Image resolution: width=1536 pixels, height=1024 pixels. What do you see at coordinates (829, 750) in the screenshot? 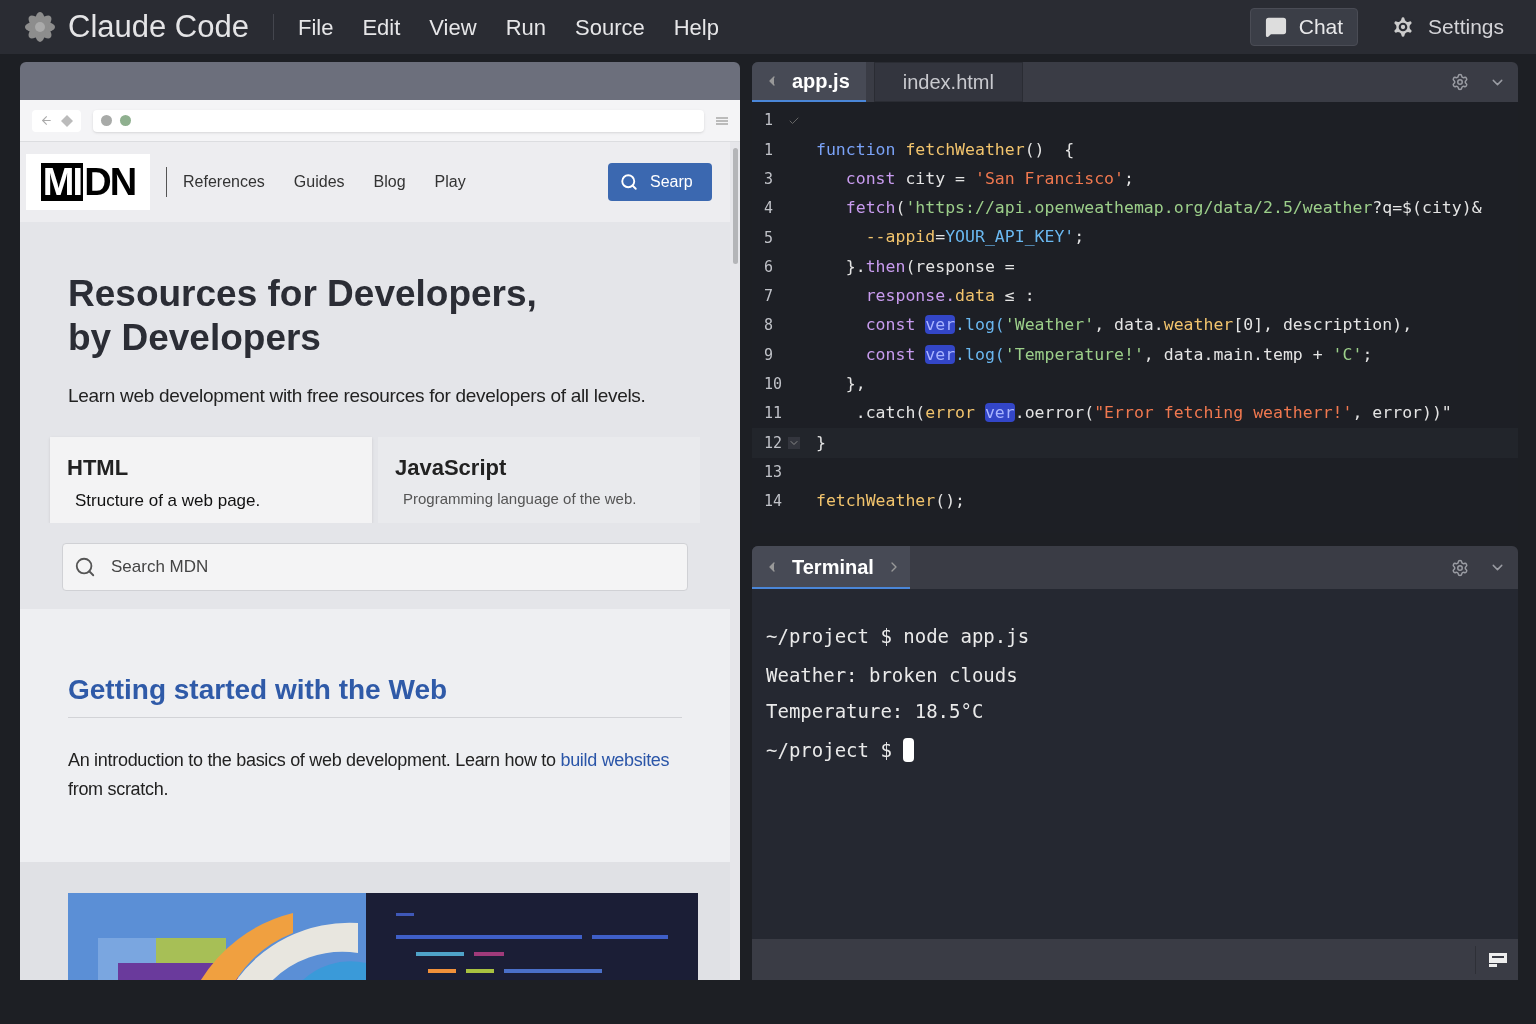
I see `terminal-line: ~/project $` at bounding box center [829, 750].